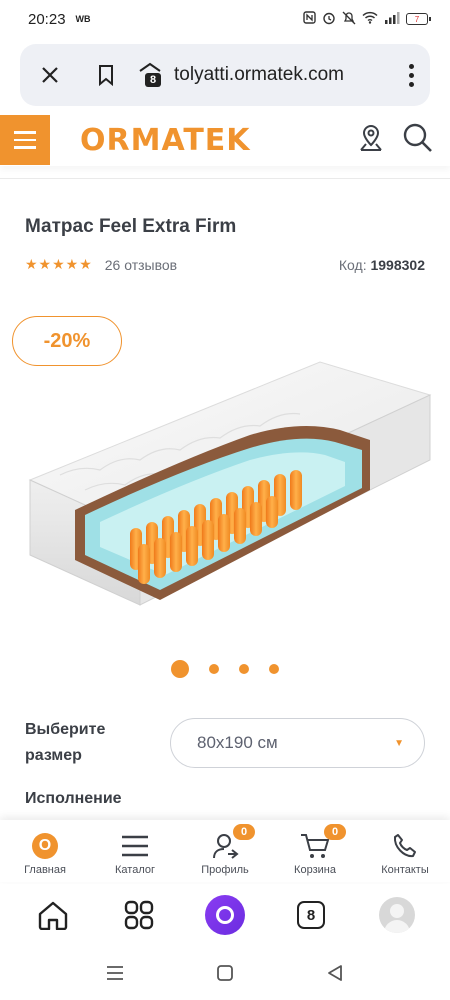 This screenshot has width=450, height=1000. Describe the element at coordinates (65, 742) in the screenshot. I see `size-label: Выберите размер` at that location.